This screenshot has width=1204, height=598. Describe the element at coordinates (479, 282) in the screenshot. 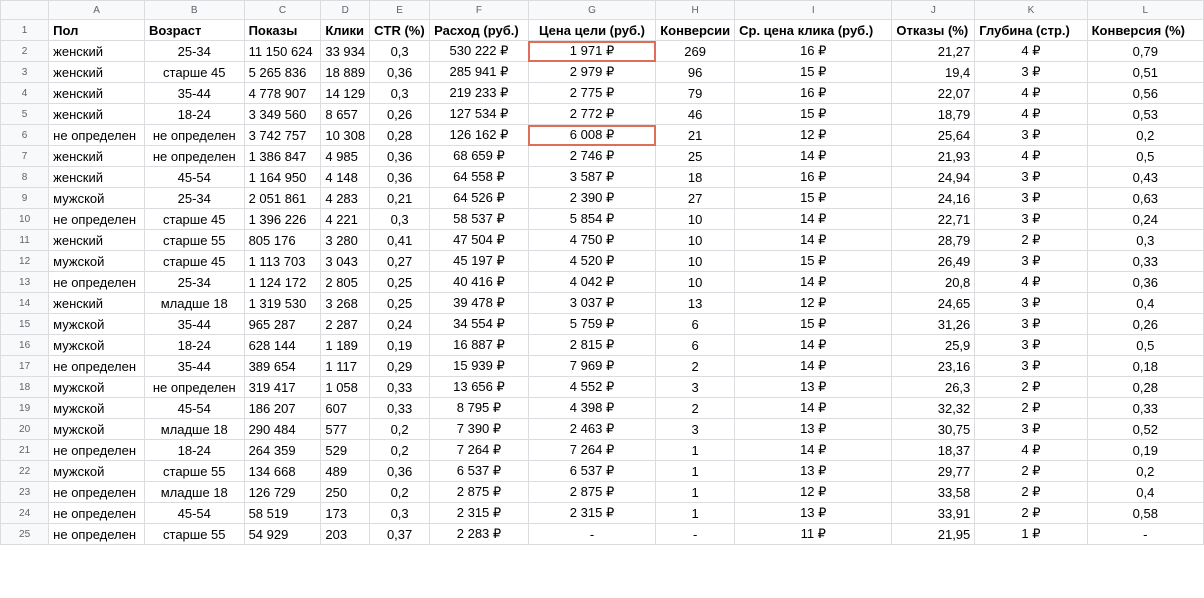

I see `table-cell: 40 416 ₽` at that location.